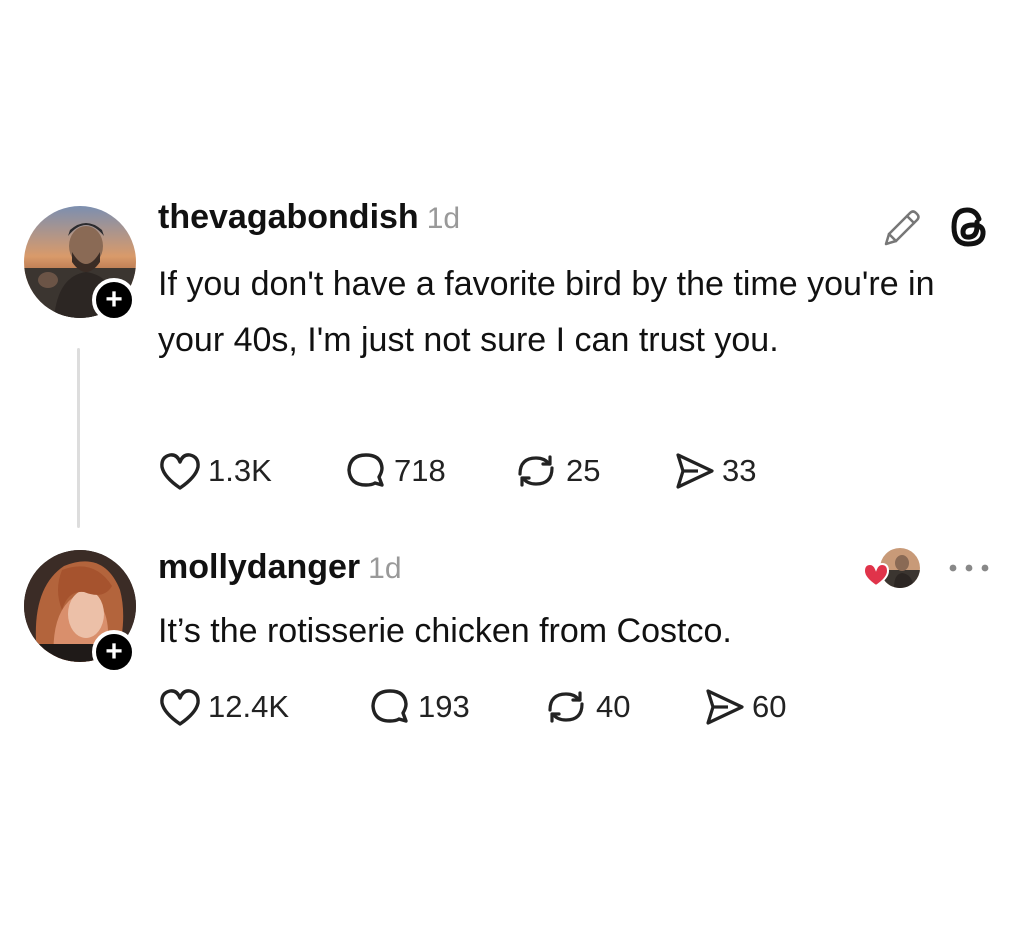  What do you see at coordinates (769, 706) in the screenshot?
I see `share-count: 60` at bounding box center [769, 706].